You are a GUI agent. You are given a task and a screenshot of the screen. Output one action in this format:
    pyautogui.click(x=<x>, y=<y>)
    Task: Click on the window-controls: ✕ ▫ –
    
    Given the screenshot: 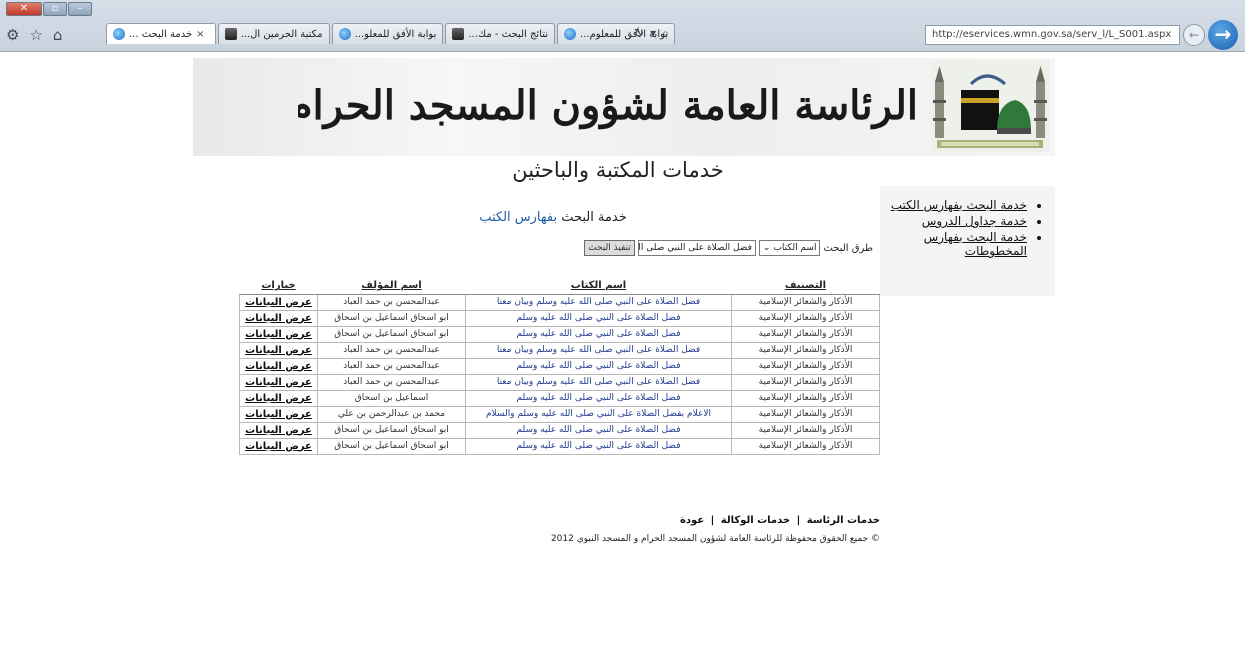 What is the action you would take?
    pyautogui.click(x=49, y=9)
    